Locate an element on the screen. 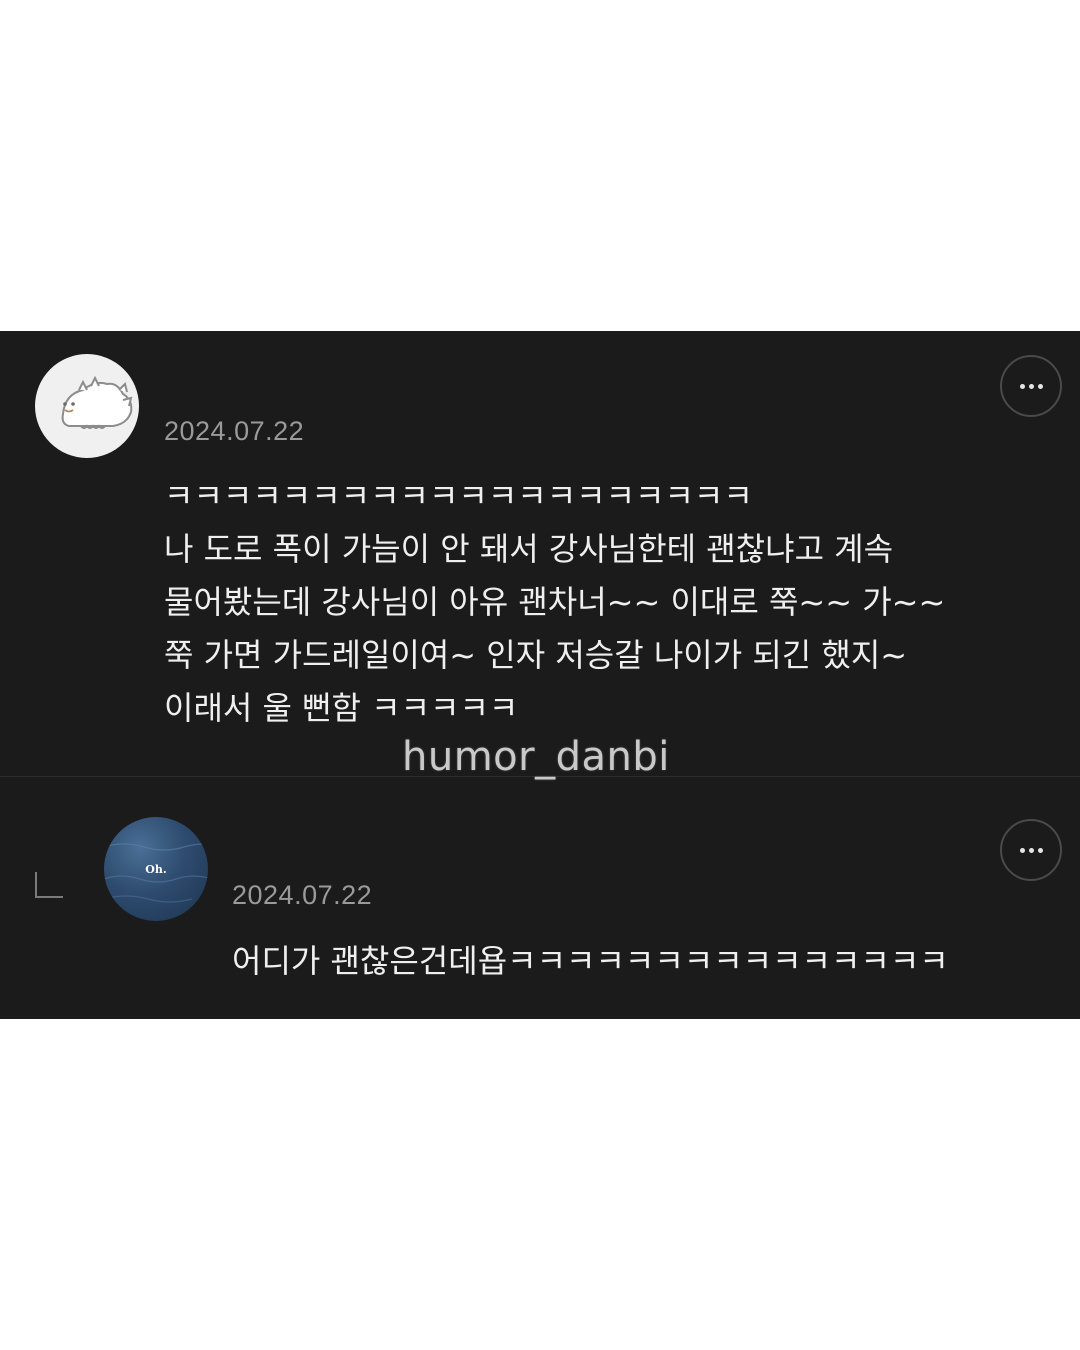 This screenshot has width=1080, height=1350. comment-date: 2024.07.22 is located at coordinates (234, 431).